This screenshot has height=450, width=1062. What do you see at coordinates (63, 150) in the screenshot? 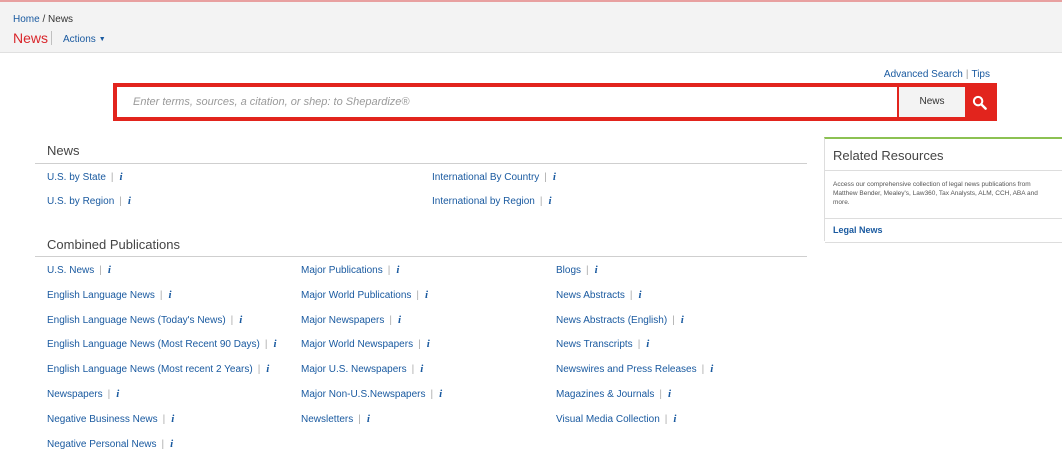
I see `news-section-title: News` at bounding box center [63, 150].